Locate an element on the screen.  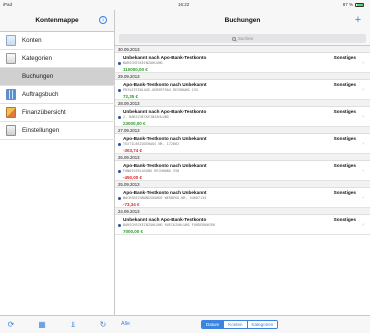
transaction-amount: 72,35 € is located at coordinates (131, 96).